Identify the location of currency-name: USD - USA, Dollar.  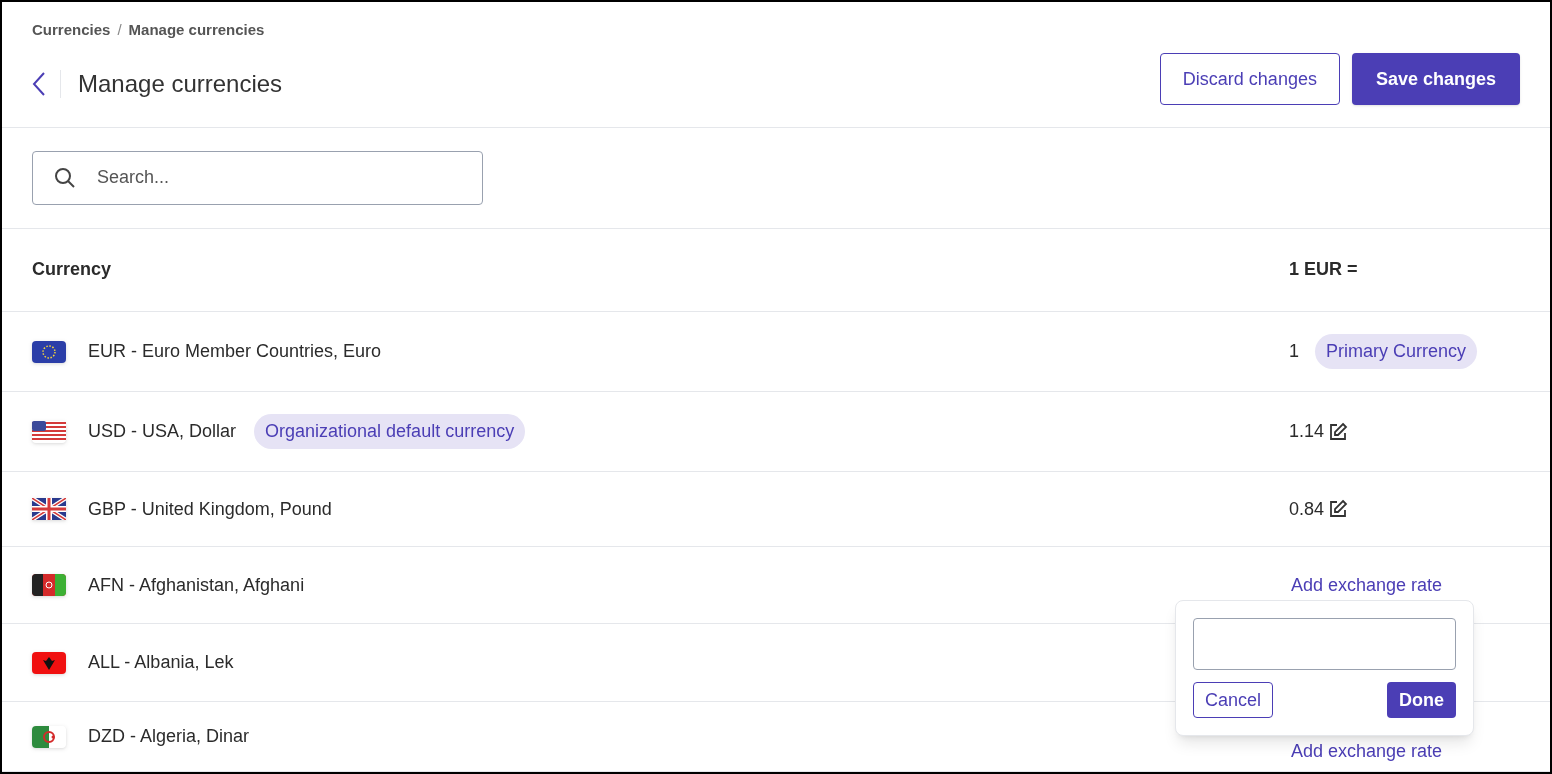
(162, 431).